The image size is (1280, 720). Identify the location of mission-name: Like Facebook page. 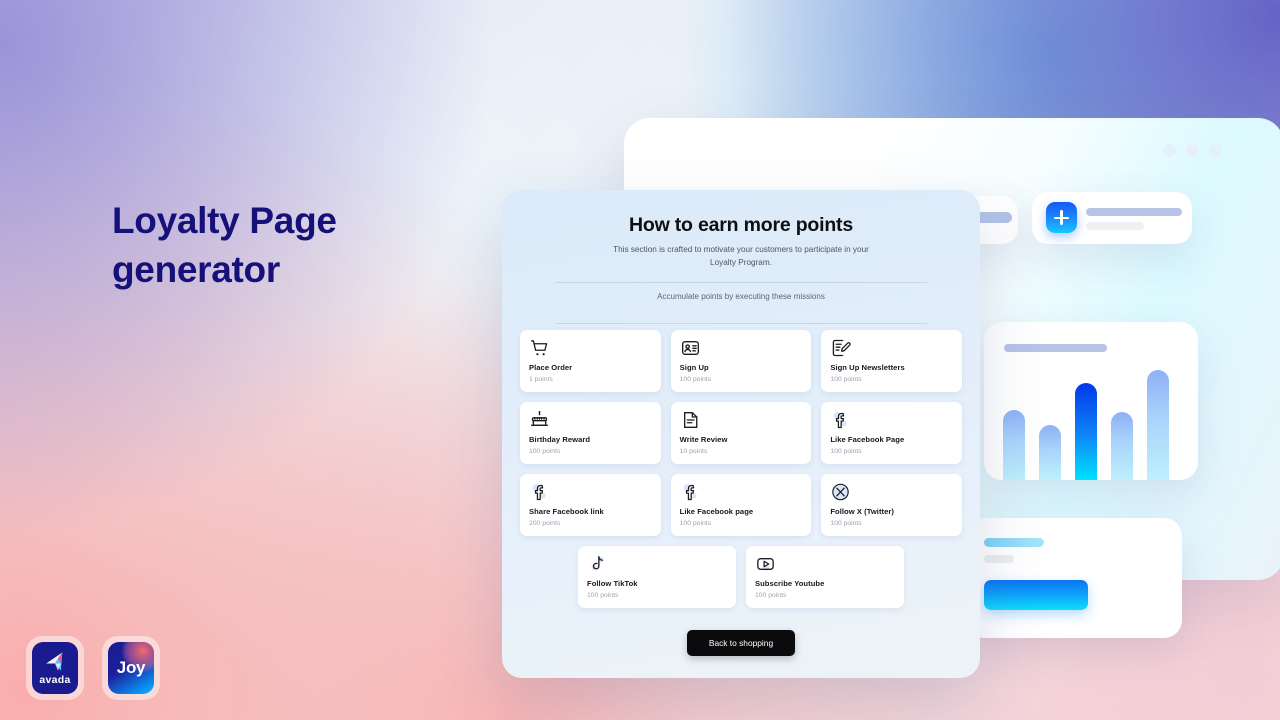
(716, 512).